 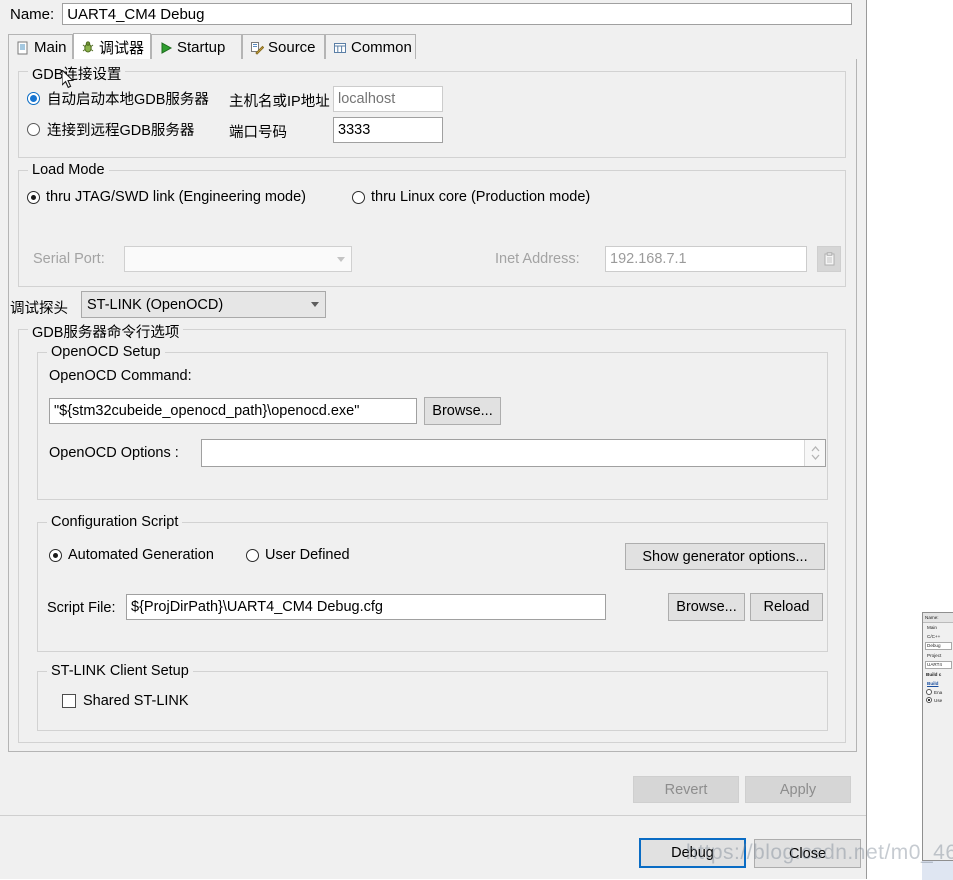 What do you see at coordinates (938, 646) in the screenshot?
I see `mini-dialog-field-debug: Debug` at bounding box center [938, 646].